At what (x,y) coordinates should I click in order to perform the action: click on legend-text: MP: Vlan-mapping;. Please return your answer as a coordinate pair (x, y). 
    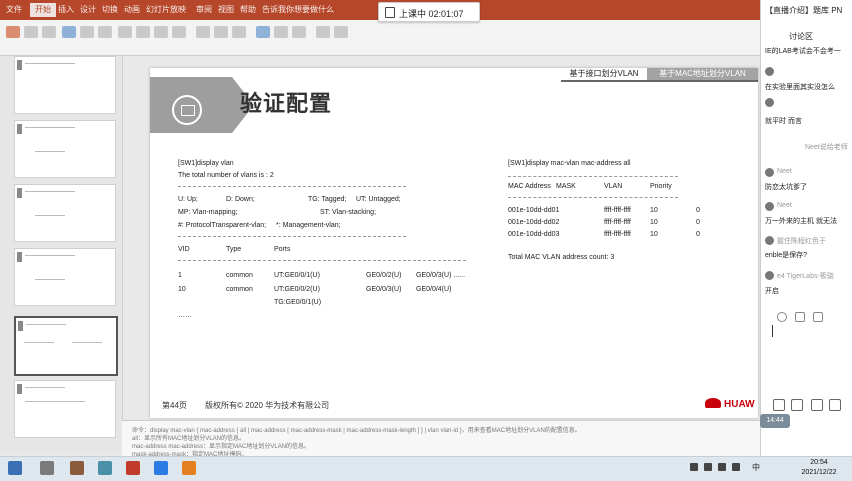
    Looking at the image, I should click on (208, 212).